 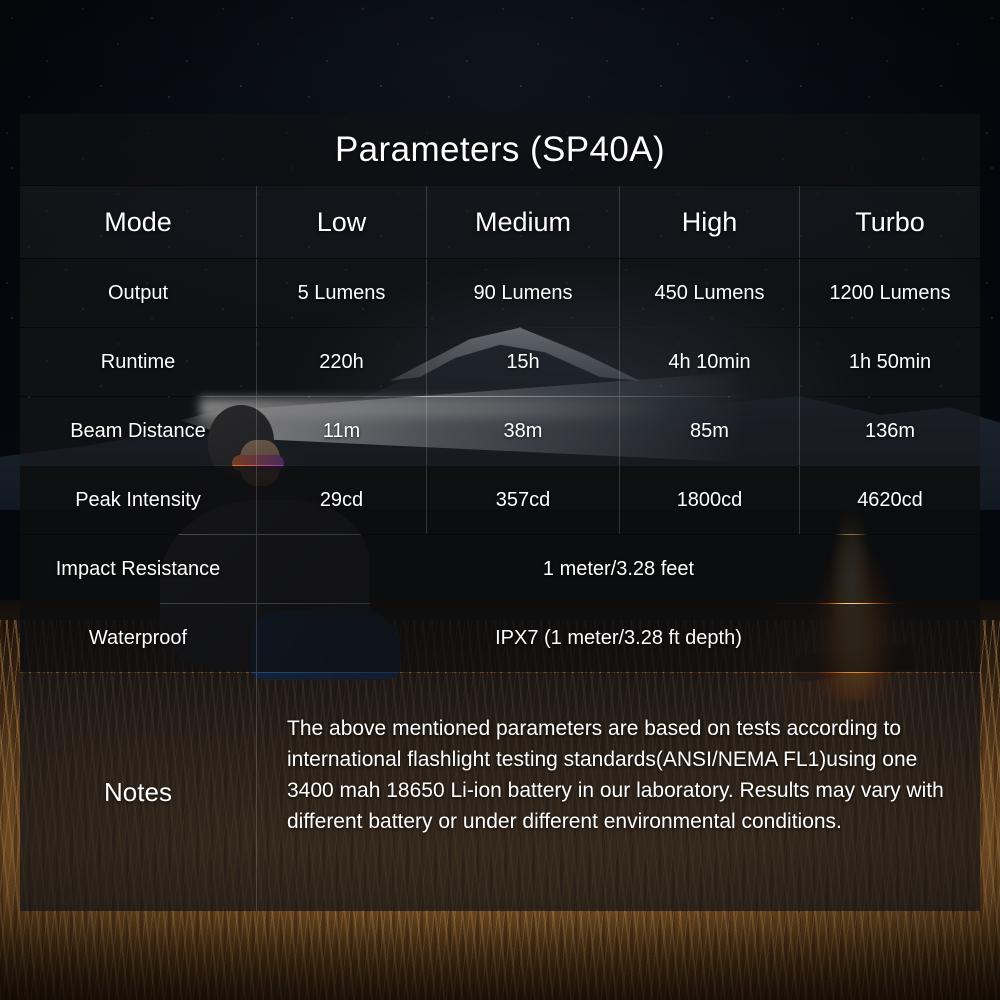 What do you see at coordinates (138, 569) in the screenshot?
I see `row-label-impact-resistance: Impact Resistance` at bounding box center [138, 569].